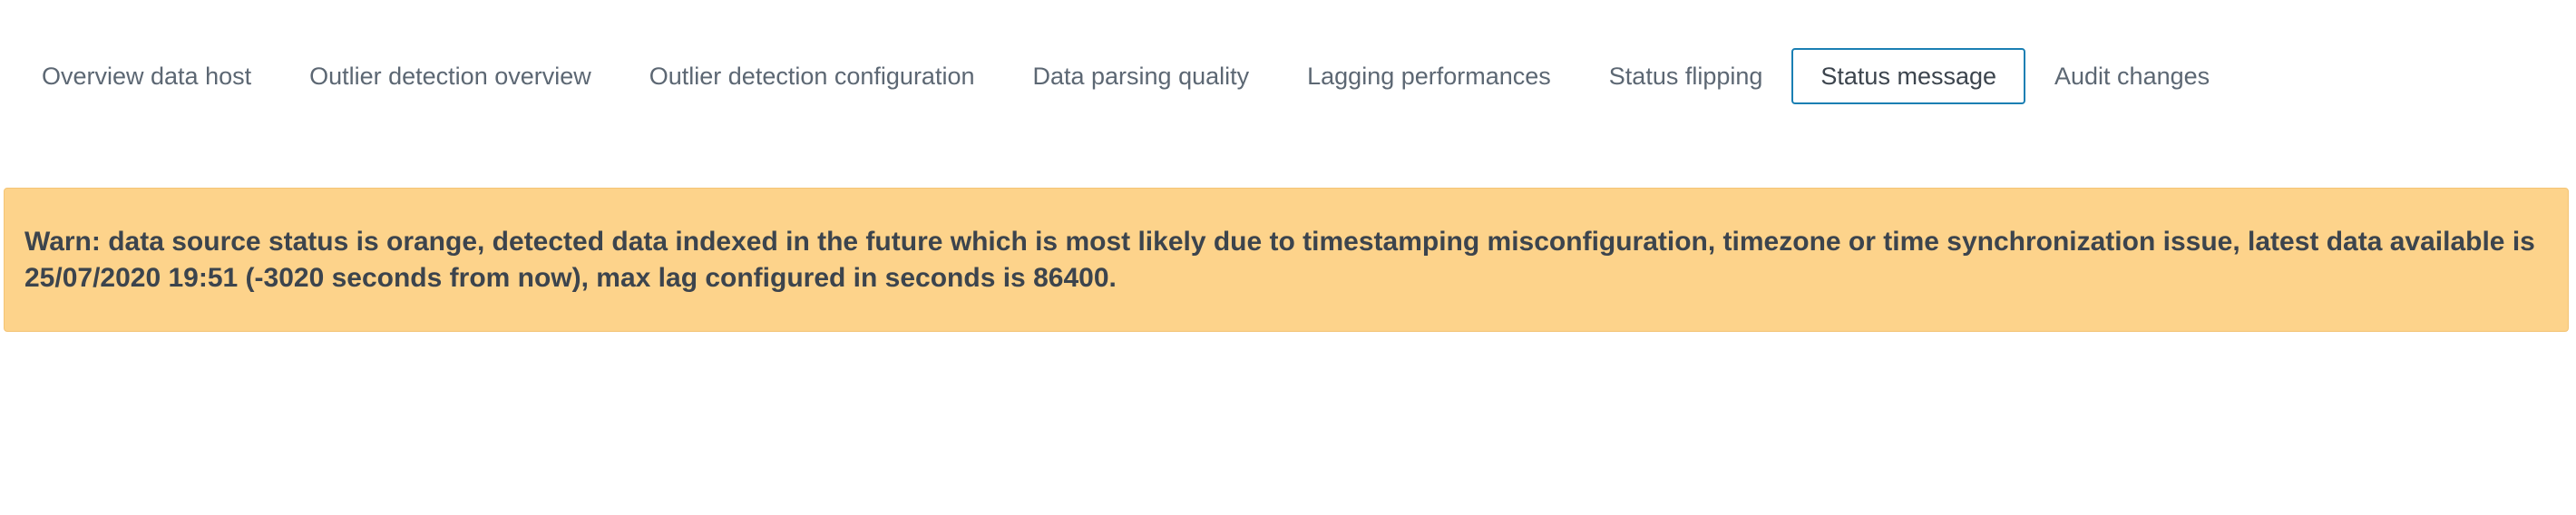  Describe the element at coordinates (1429, 76) in the screenshot. I see `tab-lagging-performances: Lagging performances` at that location.